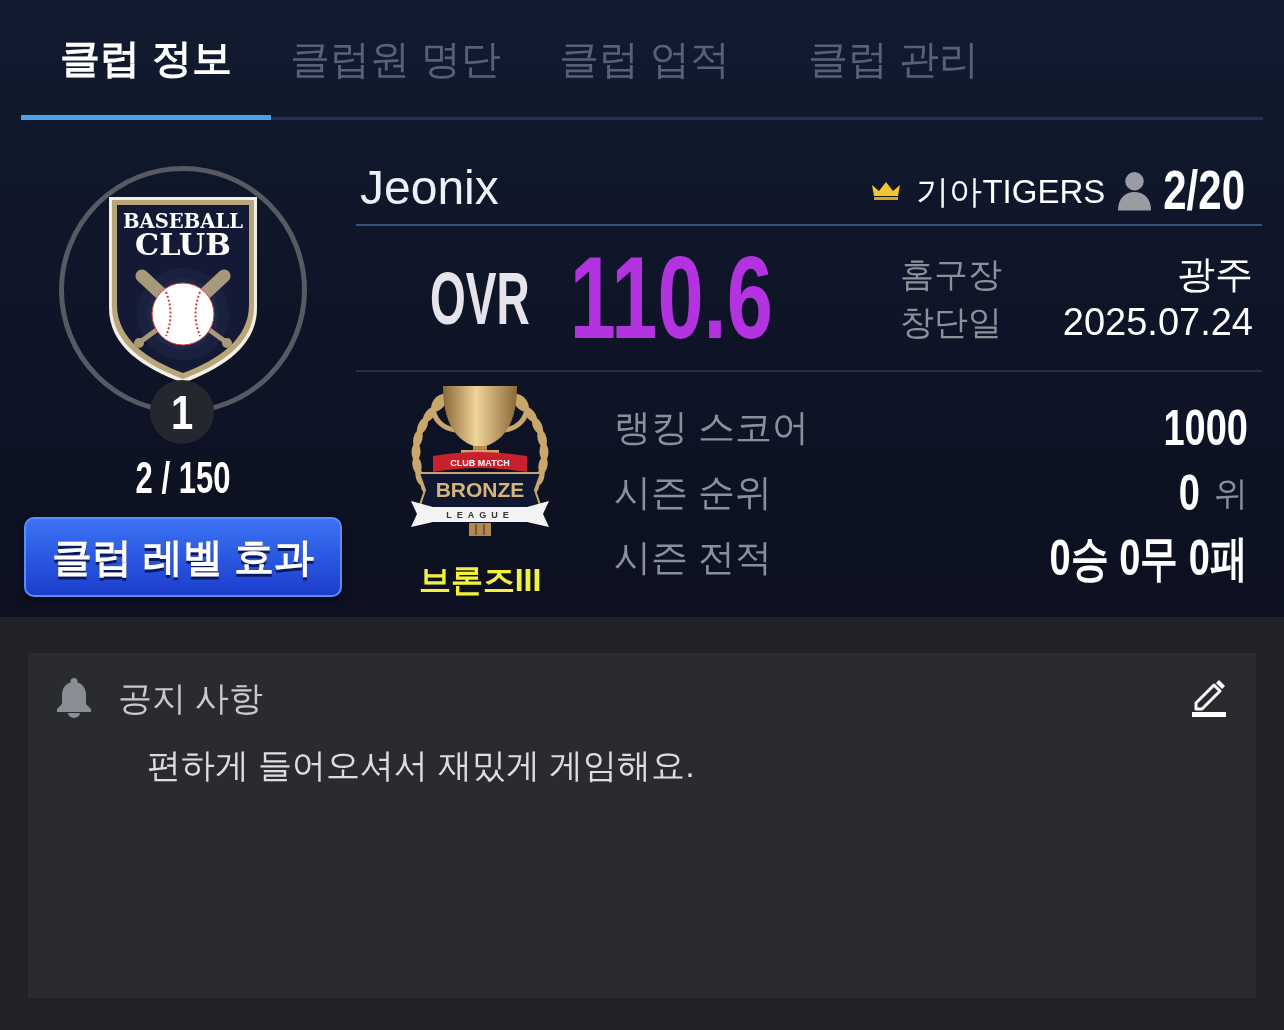  What do you see at coordinates (480, 529) in the screenshot?
I see `trophy-pillar-drawing` at bounding box center [480, 529].